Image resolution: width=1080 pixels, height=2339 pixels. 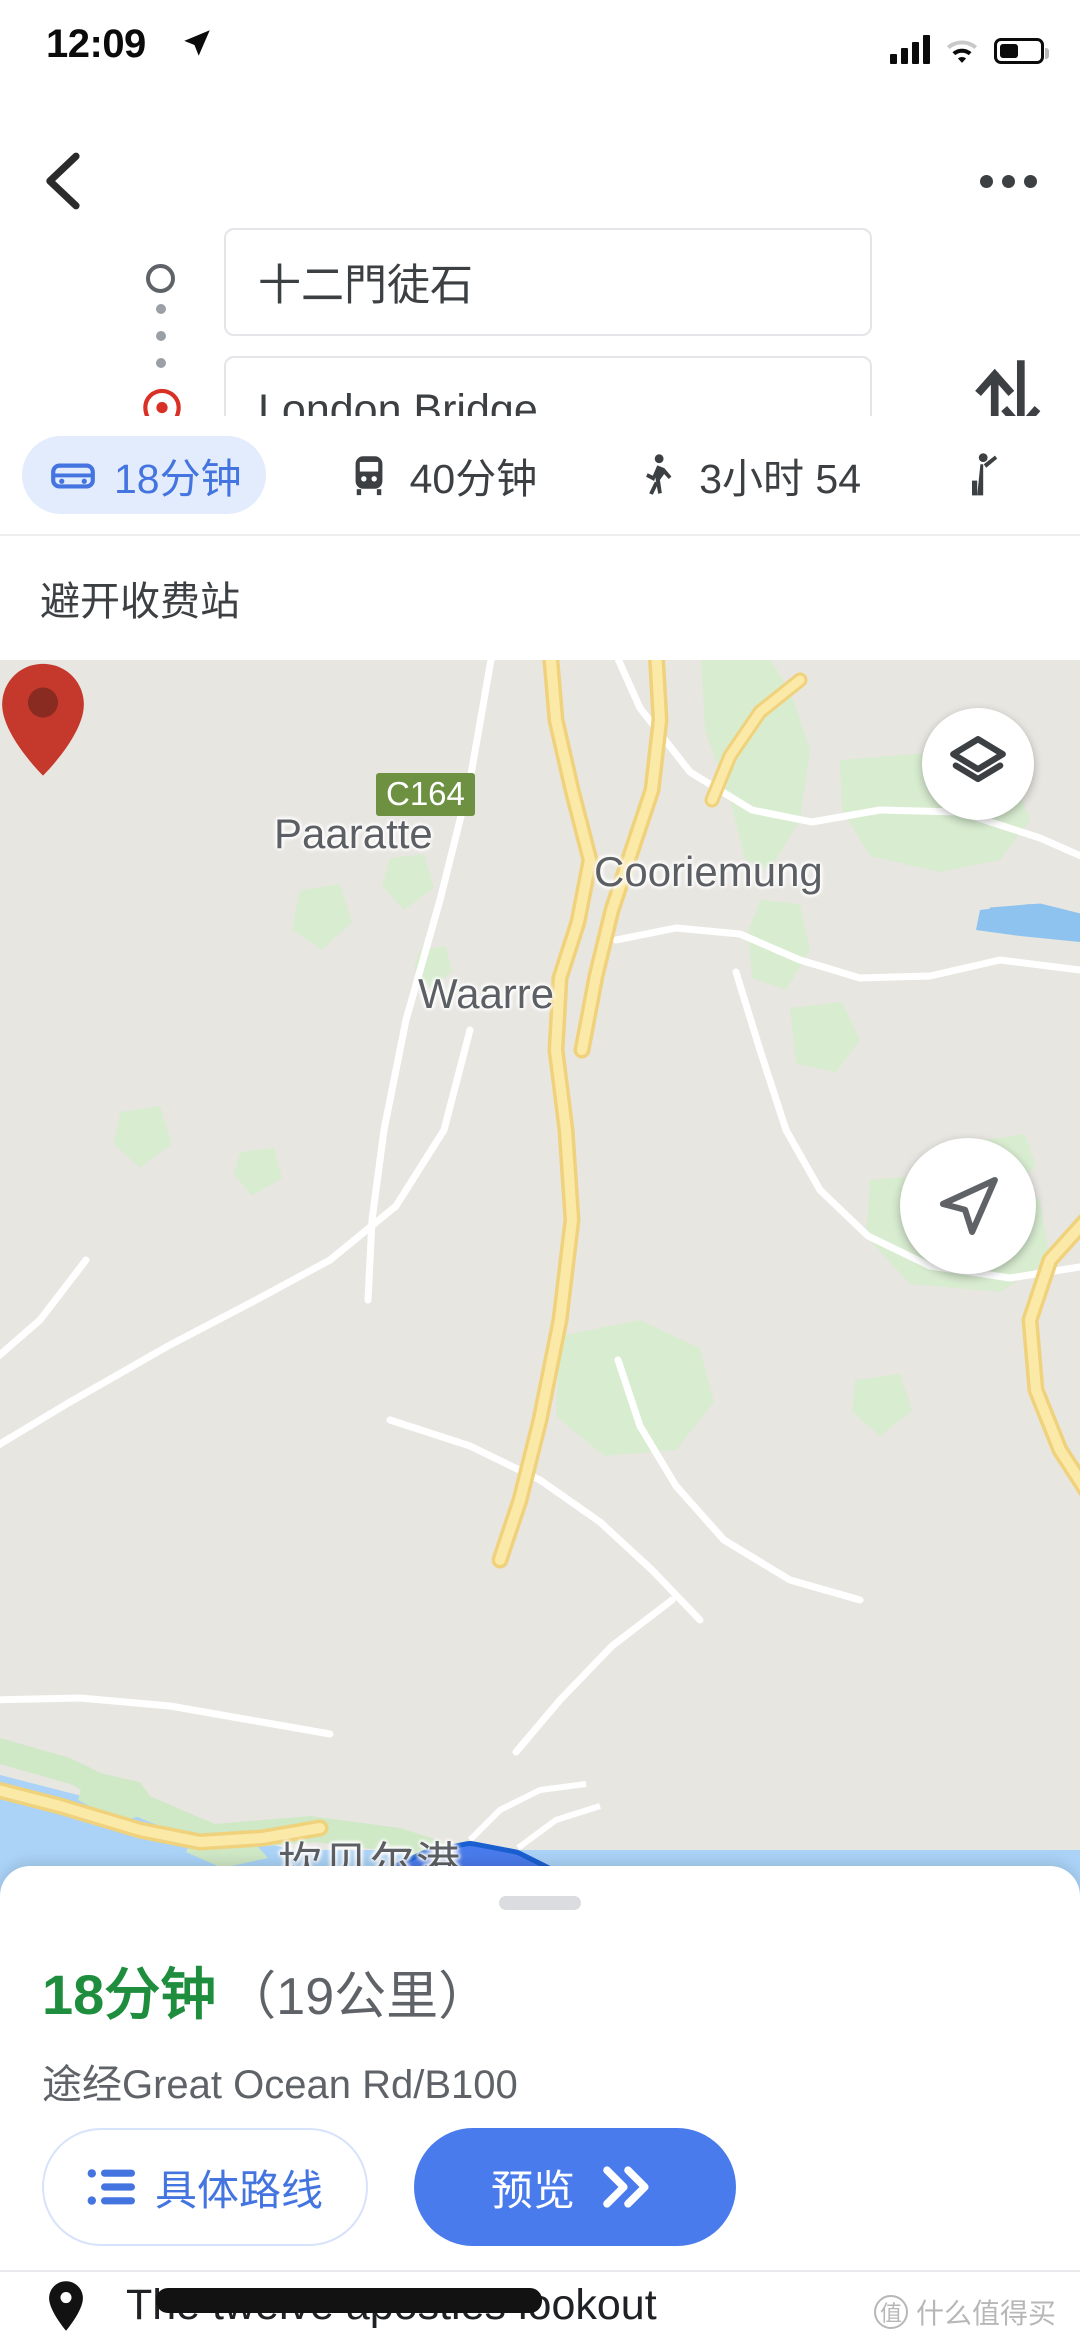 What do you see at coordinates (65, 181) in the screenshot?
I see `back-button` at bounding box center [65, 181].